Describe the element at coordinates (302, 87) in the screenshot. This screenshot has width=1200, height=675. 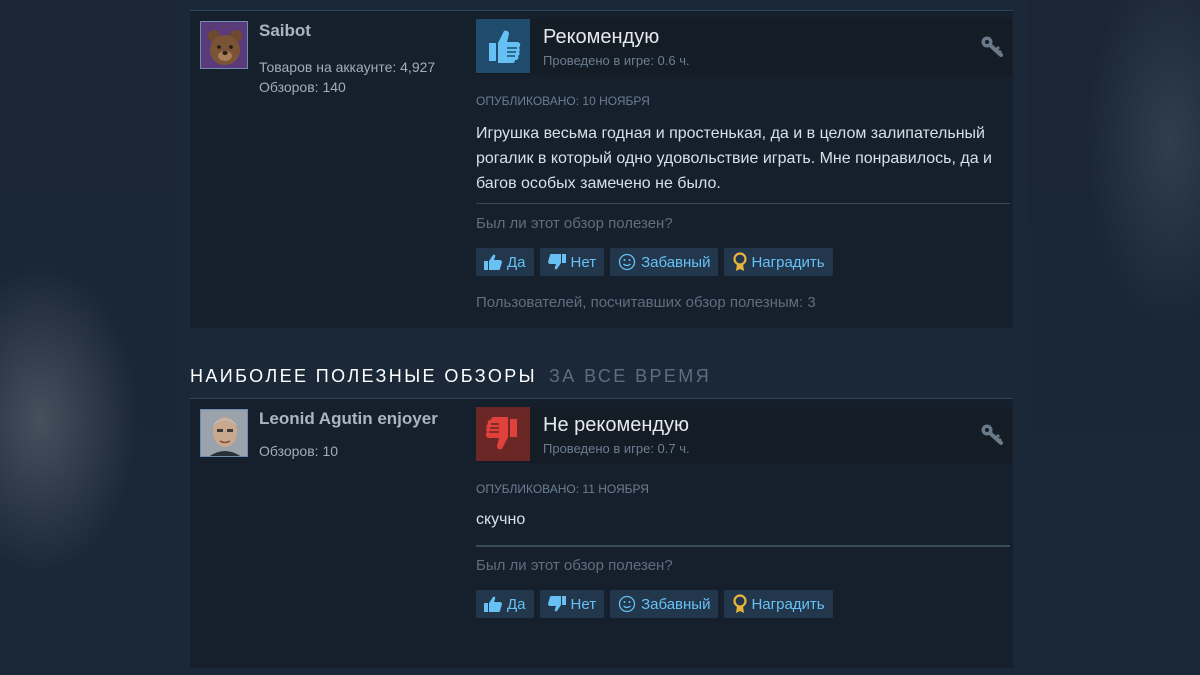
I see `author-reviews-count: Обзоров: 140` at that location.